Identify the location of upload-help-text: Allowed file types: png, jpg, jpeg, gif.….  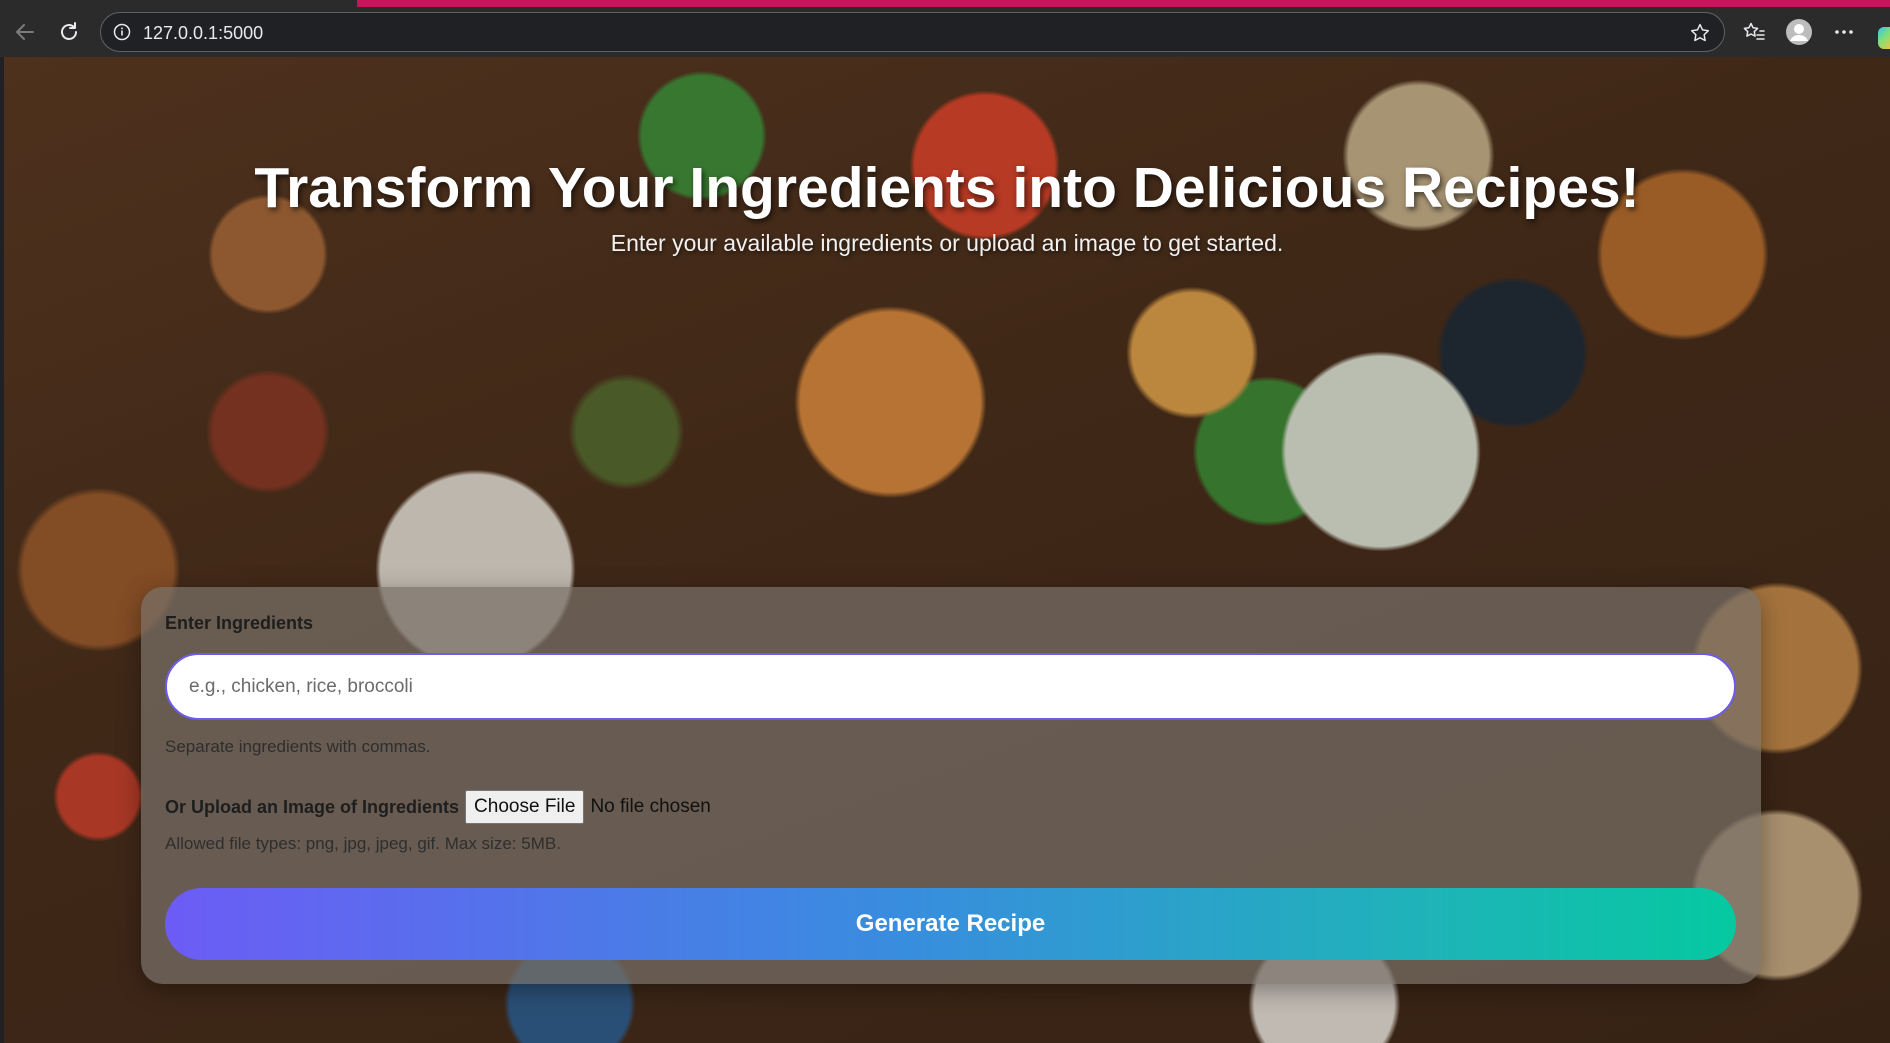
(363, 843).